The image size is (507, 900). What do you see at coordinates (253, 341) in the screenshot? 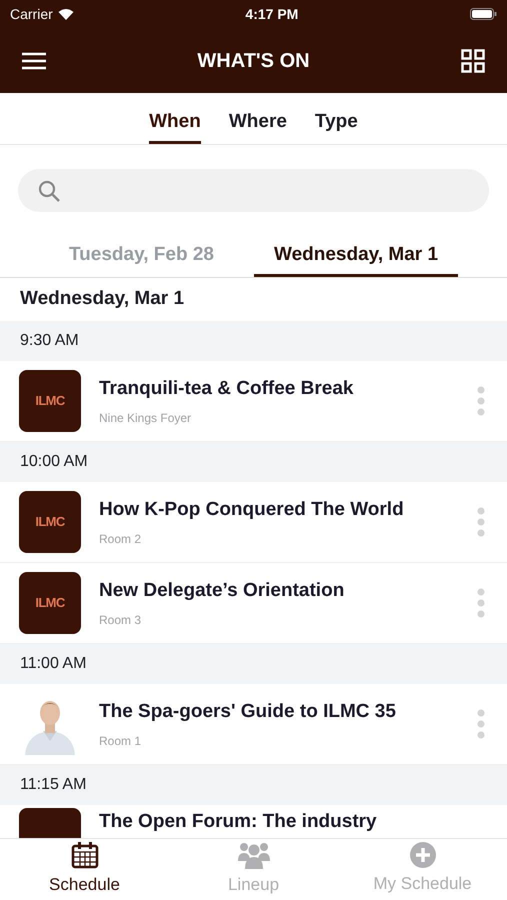
I see `time-header: 9:30 AM` at bounding box center [253, 341].